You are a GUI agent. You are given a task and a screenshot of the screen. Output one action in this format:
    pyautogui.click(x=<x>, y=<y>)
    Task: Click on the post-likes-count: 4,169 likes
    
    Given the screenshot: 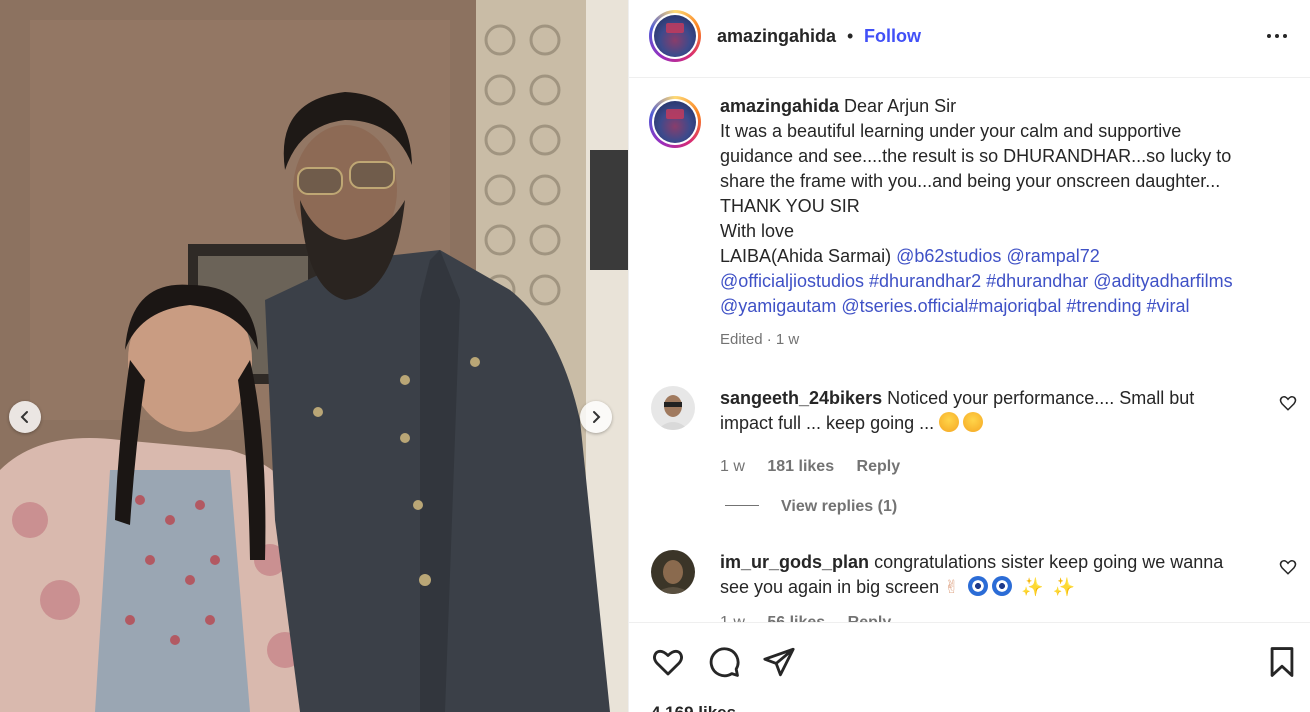 What is the action you would take?
    pyautogui.click(x=693, y=707)
    